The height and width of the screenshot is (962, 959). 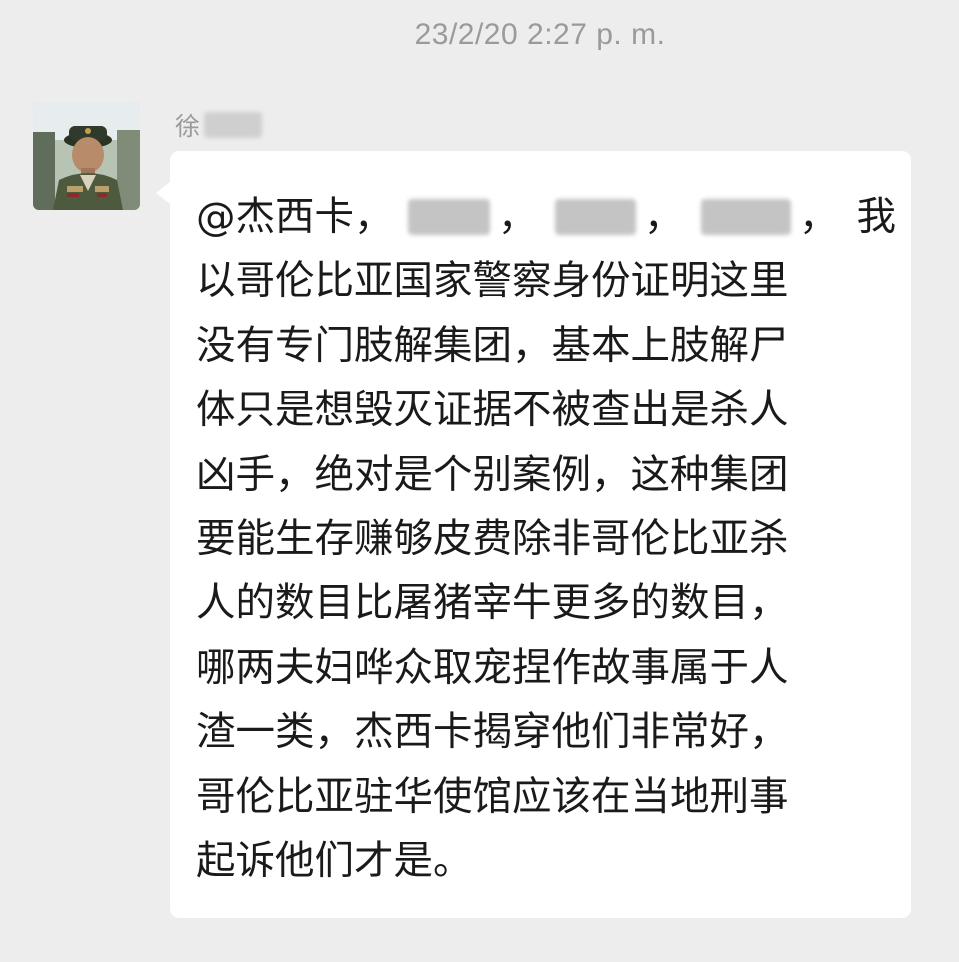 What do you see at coordinates (540, 34) in the screenshot?
I see `message-timestamp: 23/2/20 2:27 p. m.` at bounding box center [540, 34].